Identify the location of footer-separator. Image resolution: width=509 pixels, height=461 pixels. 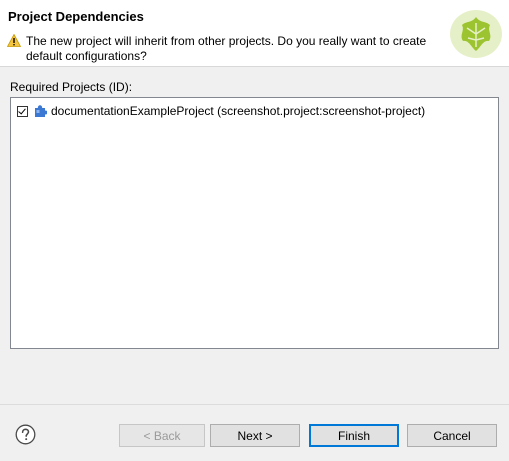
(254, 404).